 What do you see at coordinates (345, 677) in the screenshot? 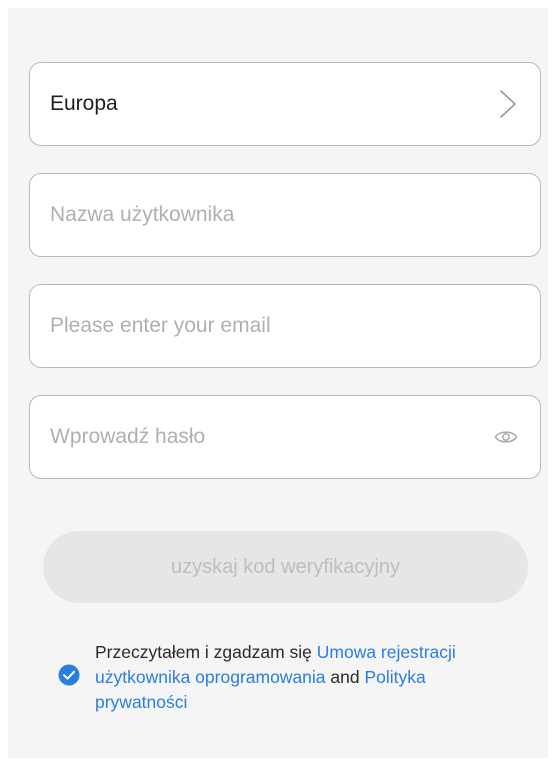
I see `agreement-middle: and` at bounding box center [345, 677].